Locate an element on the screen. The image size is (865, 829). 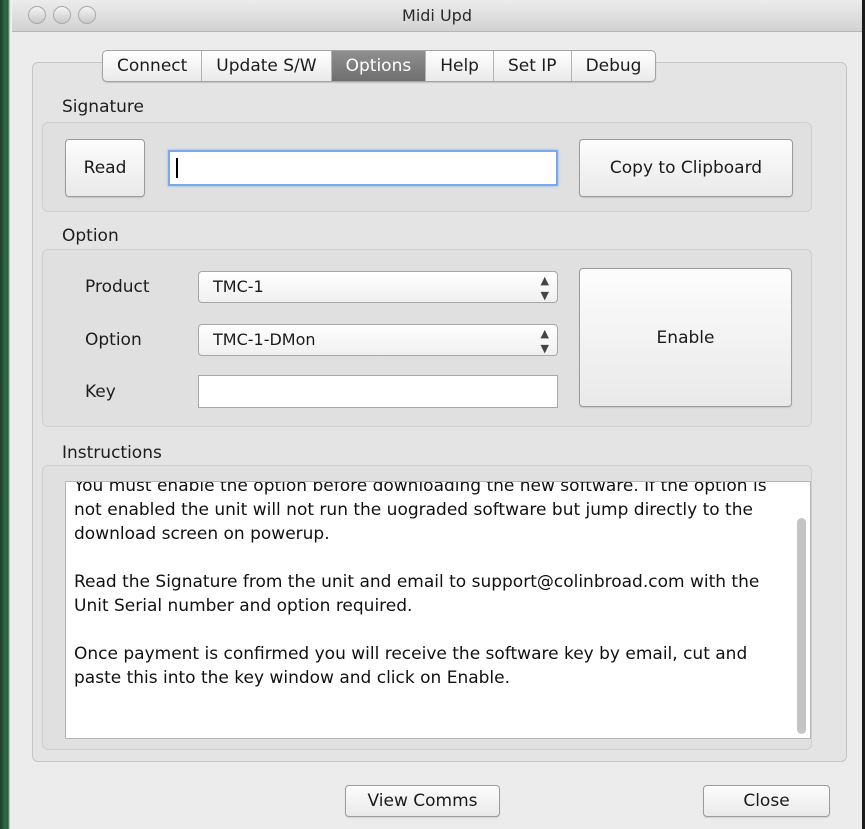
title-bar: Midi Upd is located at coordinates (437, 16).